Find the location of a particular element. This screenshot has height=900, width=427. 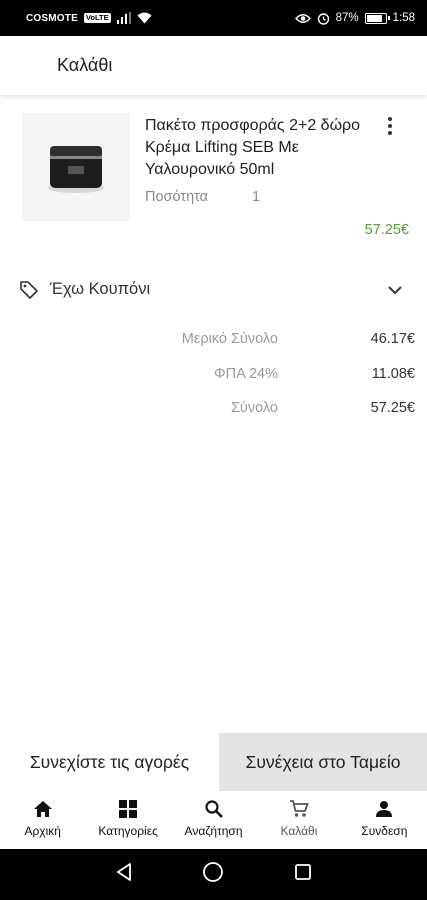

subtotal-row: Μερικό Σύνολο 46.17€ is located at coordinates (213, 343).